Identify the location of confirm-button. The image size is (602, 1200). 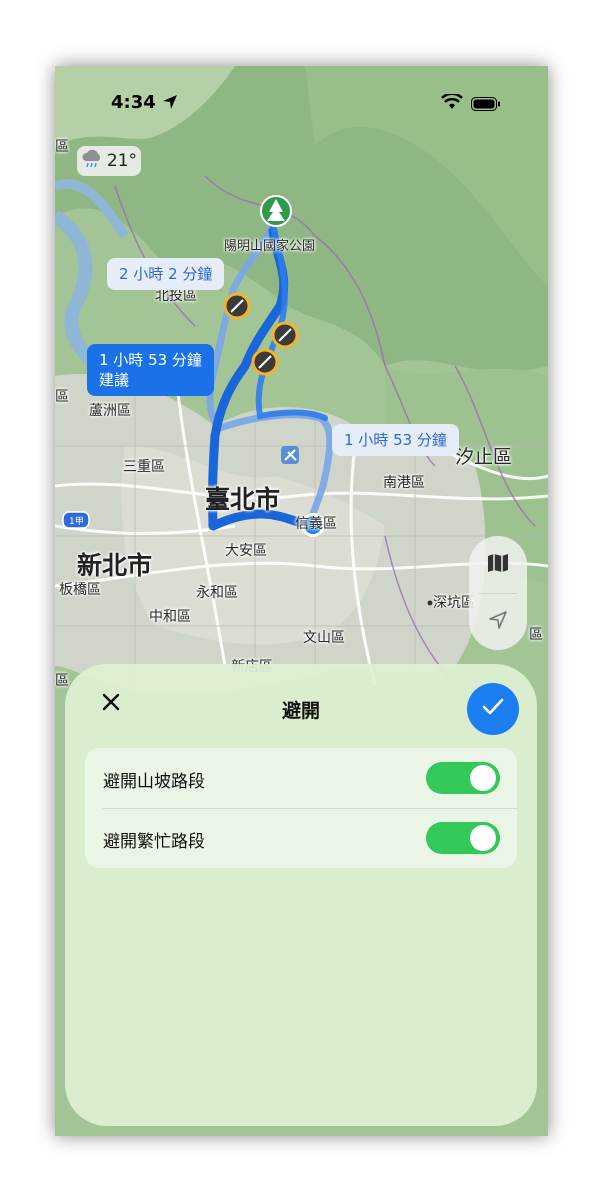
(493, 709).